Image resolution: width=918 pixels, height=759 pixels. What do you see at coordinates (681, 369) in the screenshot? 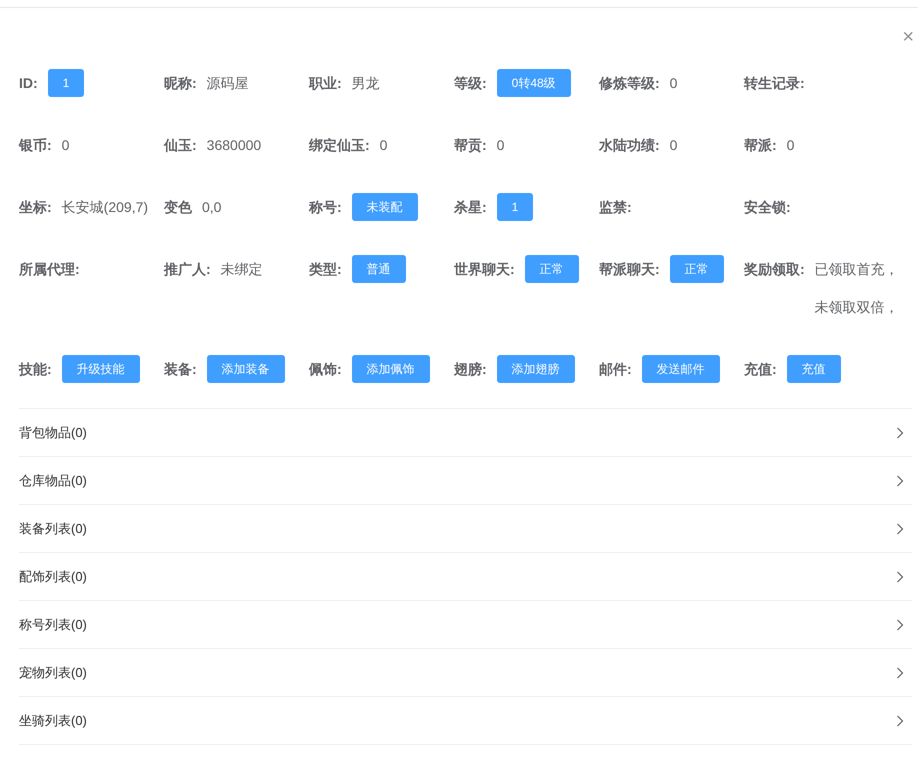
I see `action-button: 发送邮件` at bounding box center [681, 369].